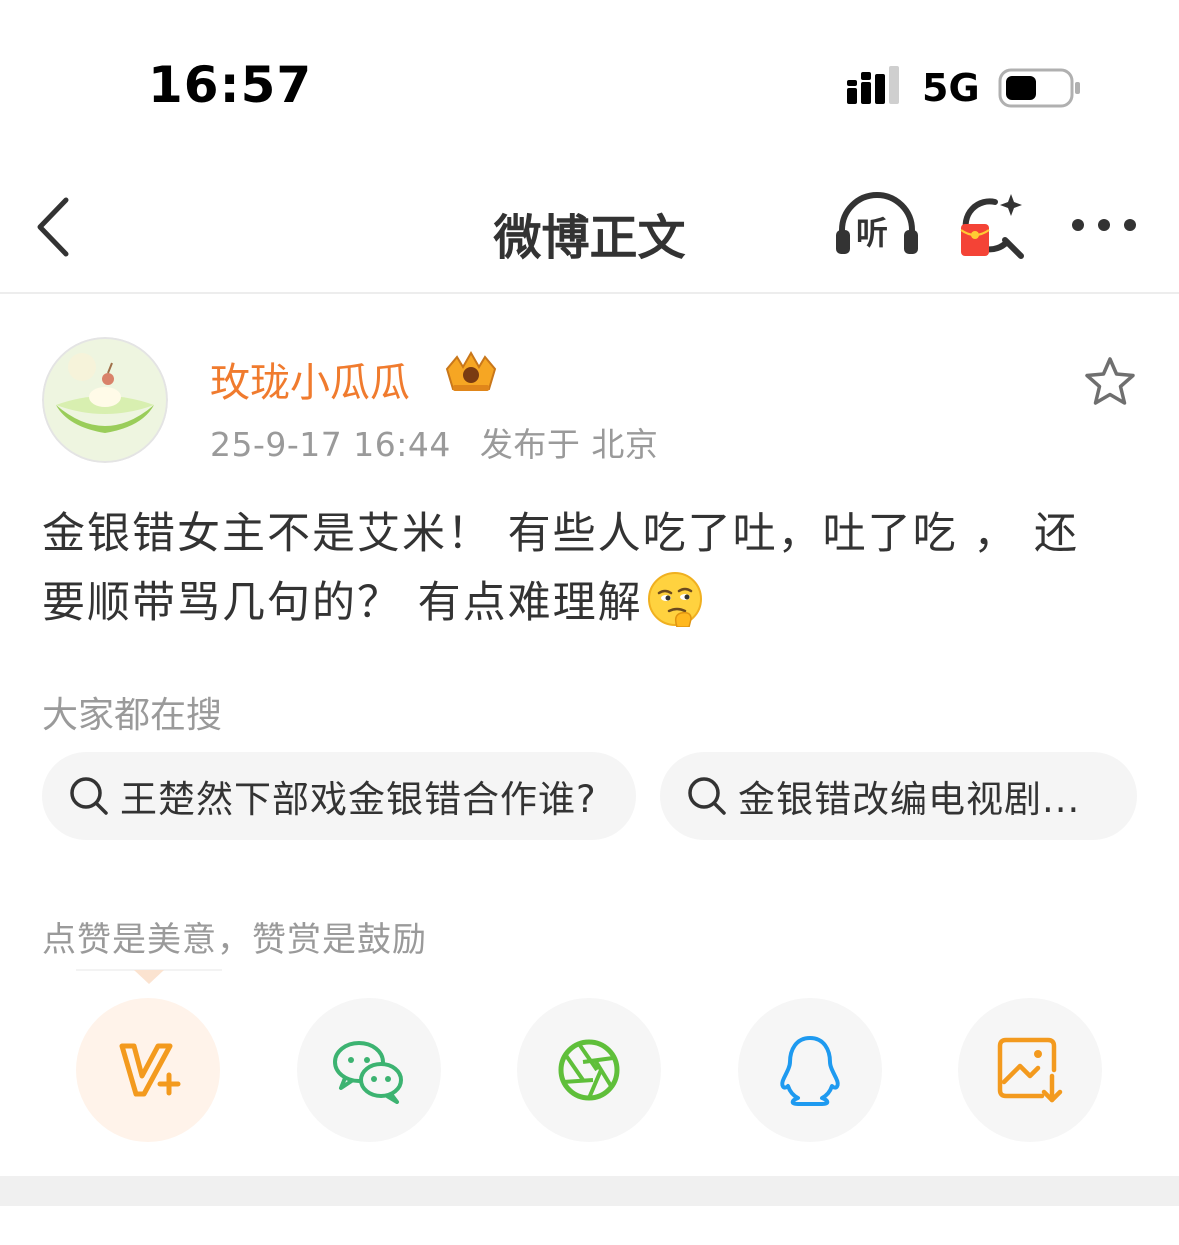 The height and width of the screenshot is (1245, 1179). I want to click on post-meta: 25-9-17 16:44 发布于 北京, so click(434, 442).